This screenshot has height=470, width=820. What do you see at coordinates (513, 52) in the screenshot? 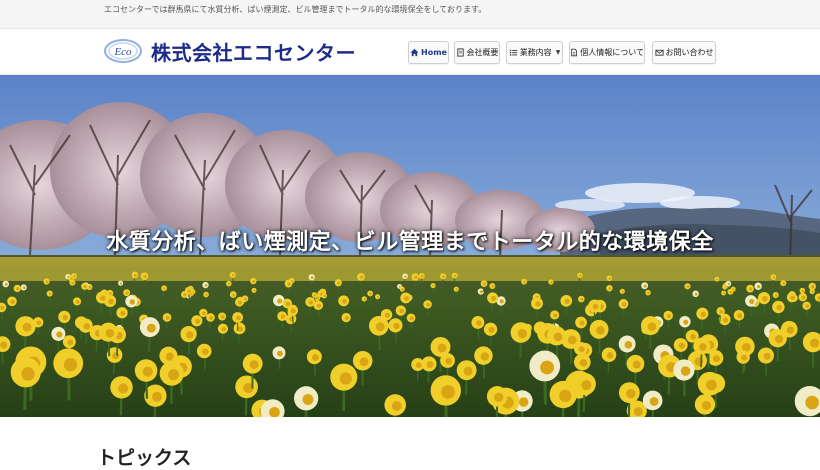
I see `list-icon` at bounding box center [513, 52].